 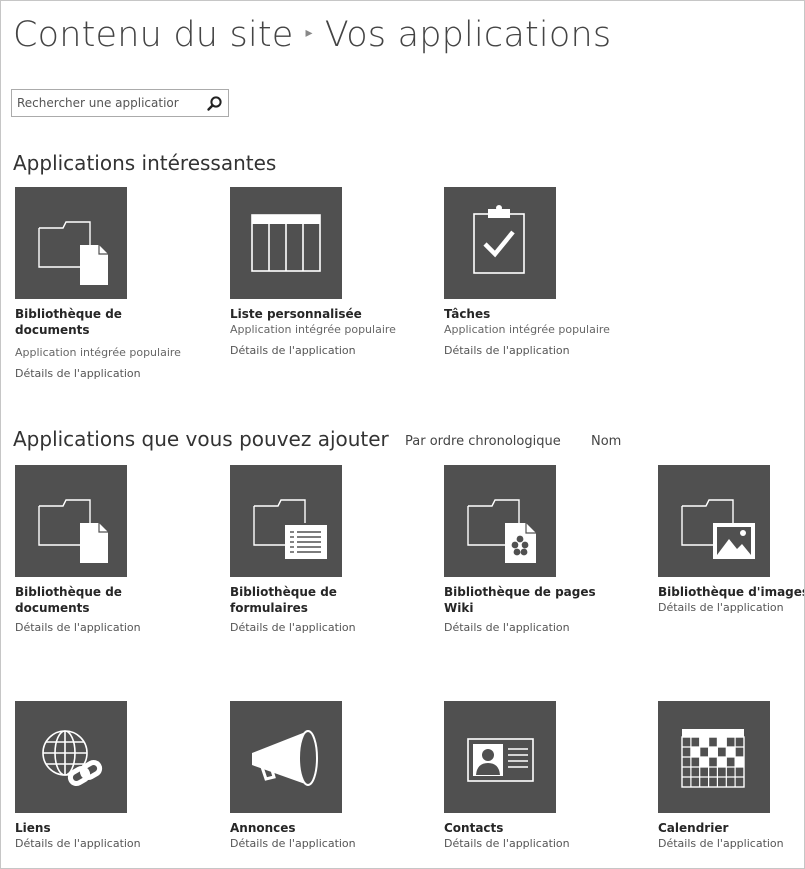 What do you see at coordinates (468, 35) in the screenshot?
I see `breadcrumb-current: Vos applications` at bounding box center [468, 35].